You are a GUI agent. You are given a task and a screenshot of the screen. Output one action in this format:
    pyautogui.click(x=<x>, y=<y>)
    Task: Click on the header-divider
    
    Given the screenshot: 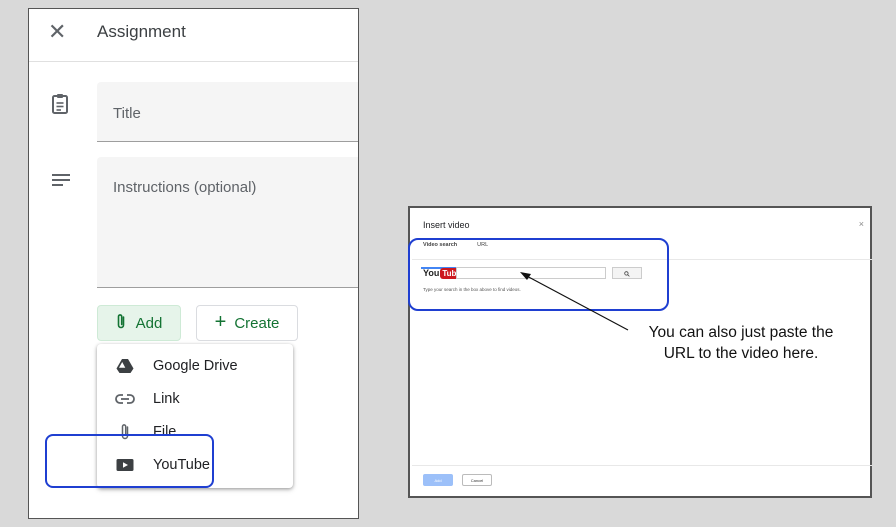 What is the action you would take?
    pyautogui.click(x=193, y=61)
    